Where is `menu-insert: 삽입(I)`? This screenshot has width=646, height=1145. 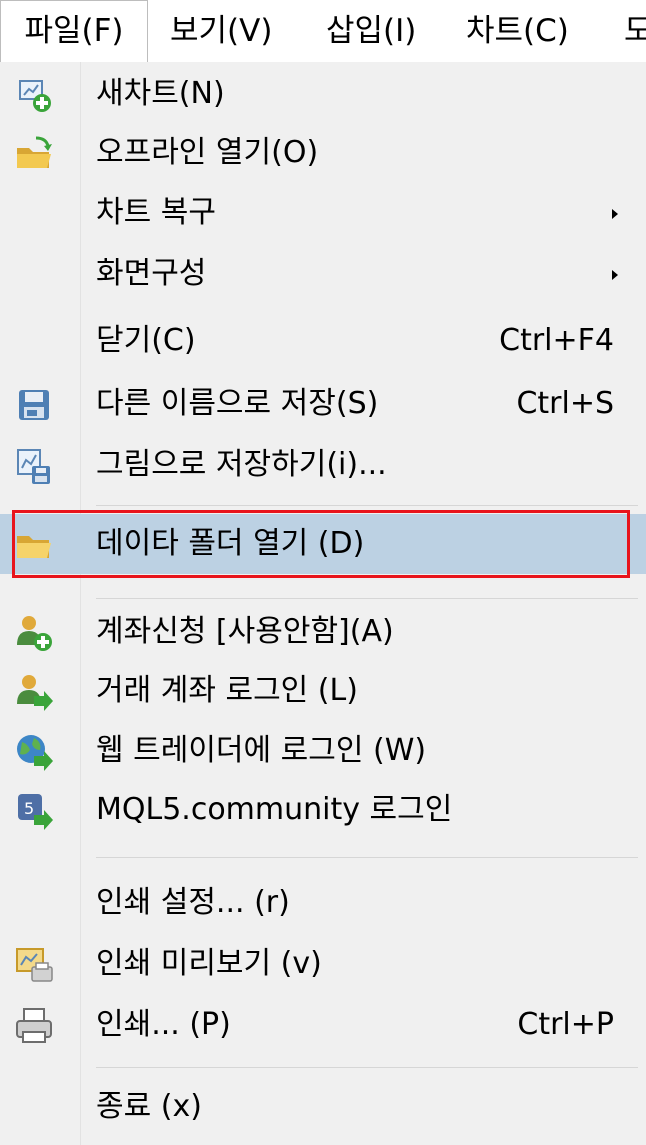
menu-insert: 삽입(I) is located at coordinates (371, 31).